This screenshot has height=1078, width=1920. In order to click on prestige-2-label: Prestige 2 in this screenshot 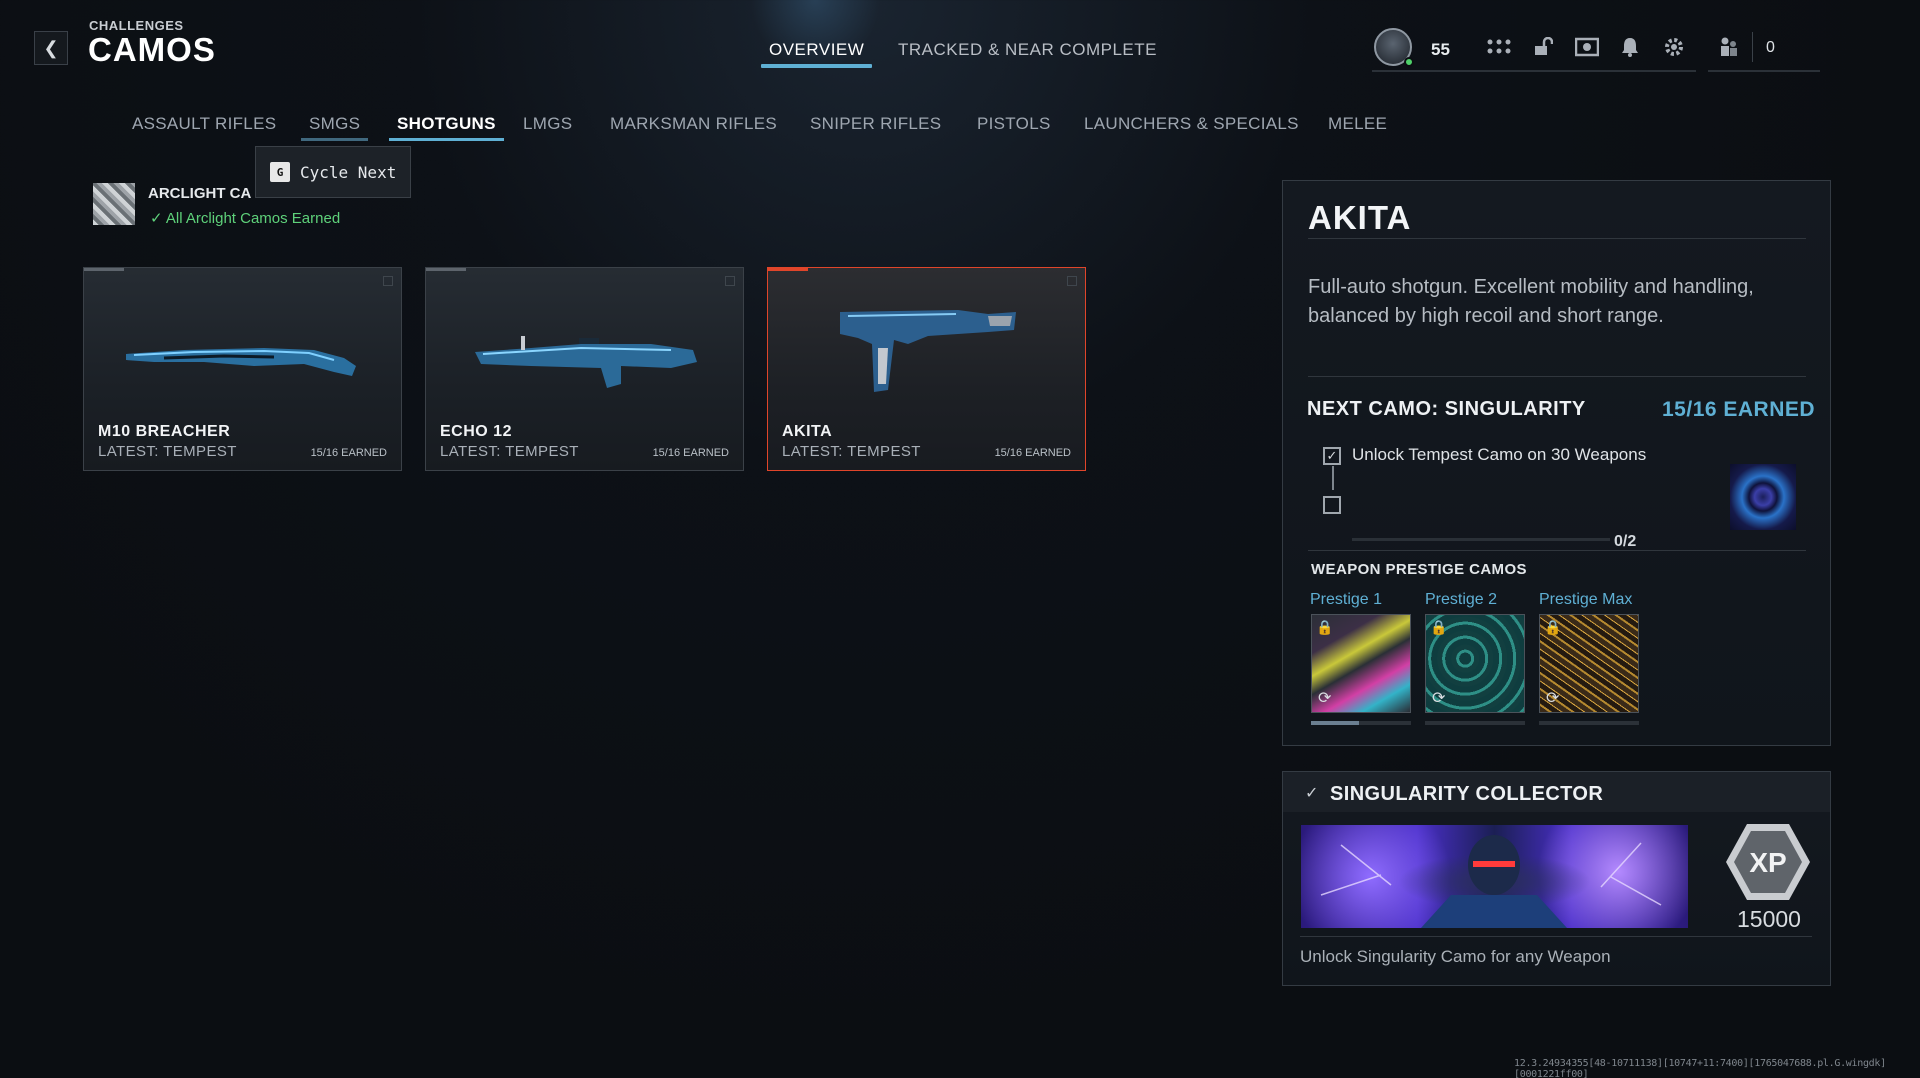, I will do `click(1461, 599)`.